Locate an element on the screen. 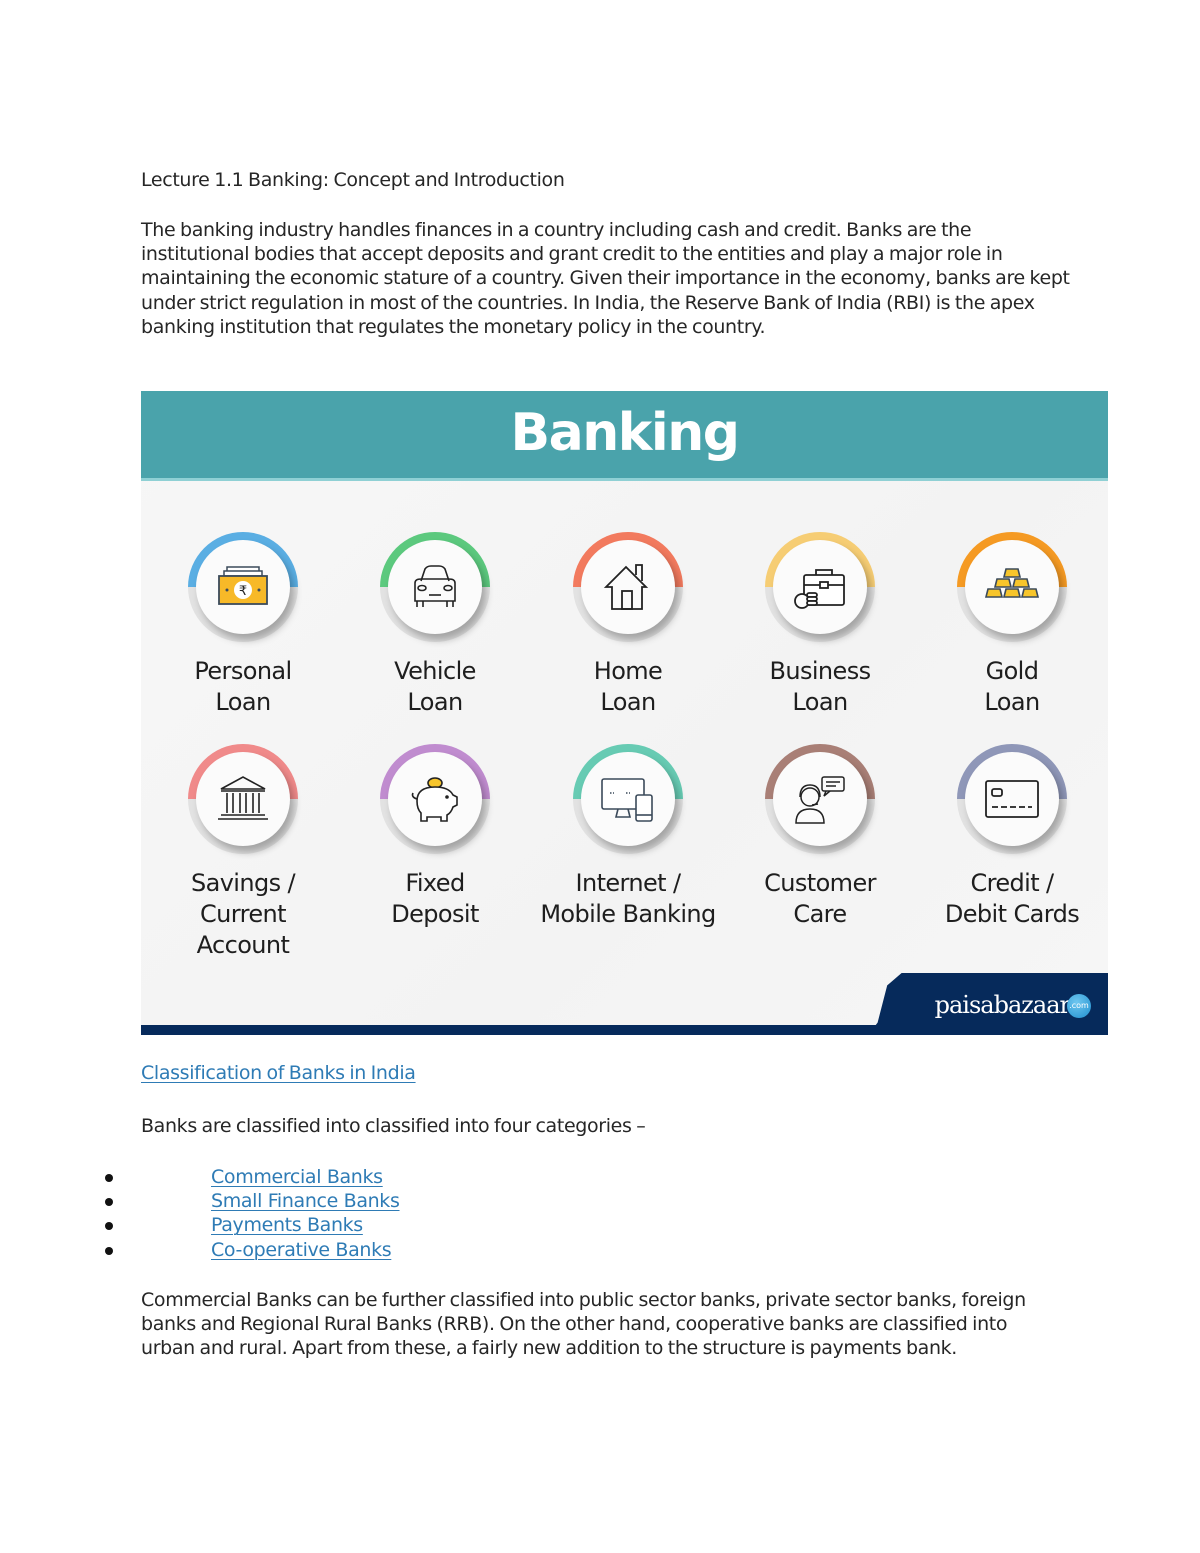 This screenshot has width=1200, height=1553. category-link-small-finance: Small Finance Banks is located at coordinates (305, 1201).